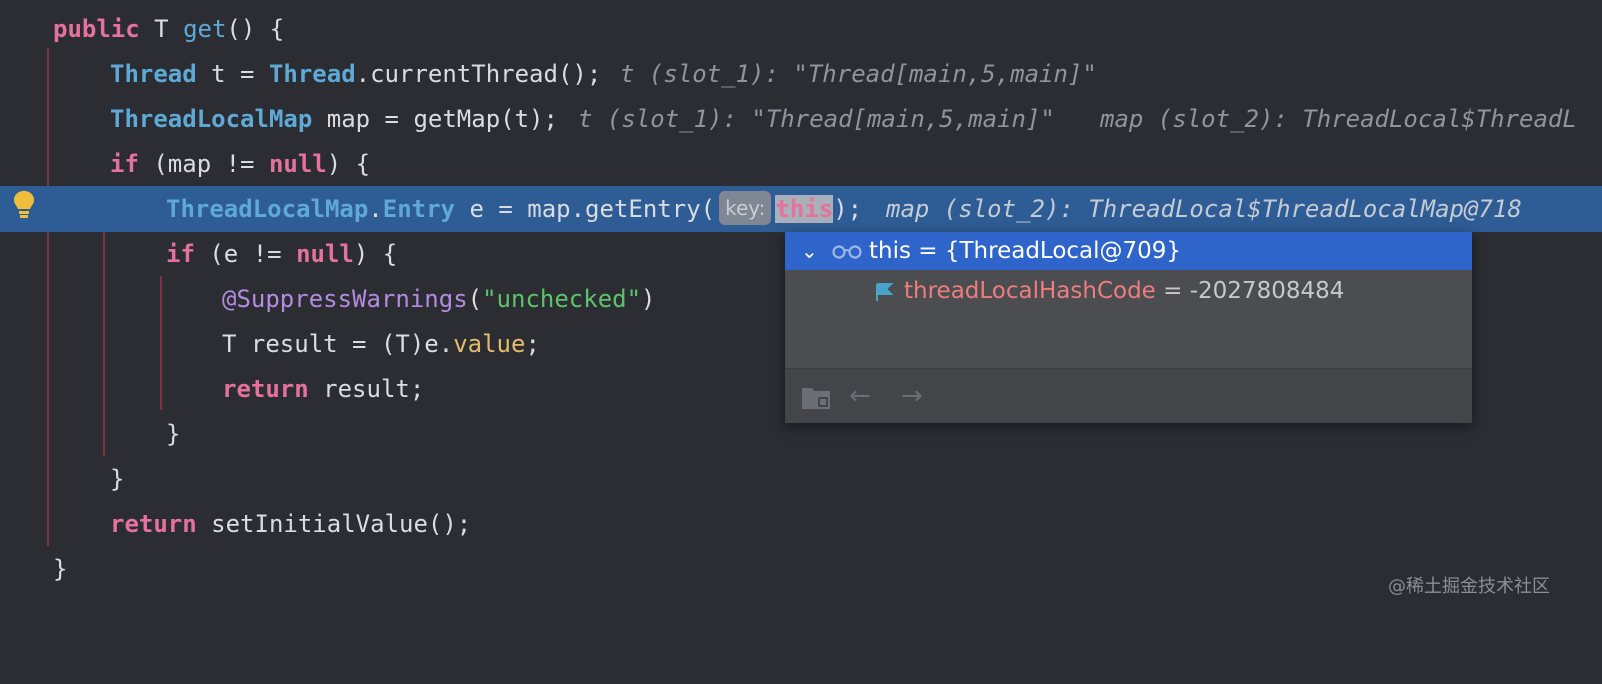 The height and width of the screenshot is (684, 1602). I want to click on code-line: if (map != null) {, so click(801, 164).